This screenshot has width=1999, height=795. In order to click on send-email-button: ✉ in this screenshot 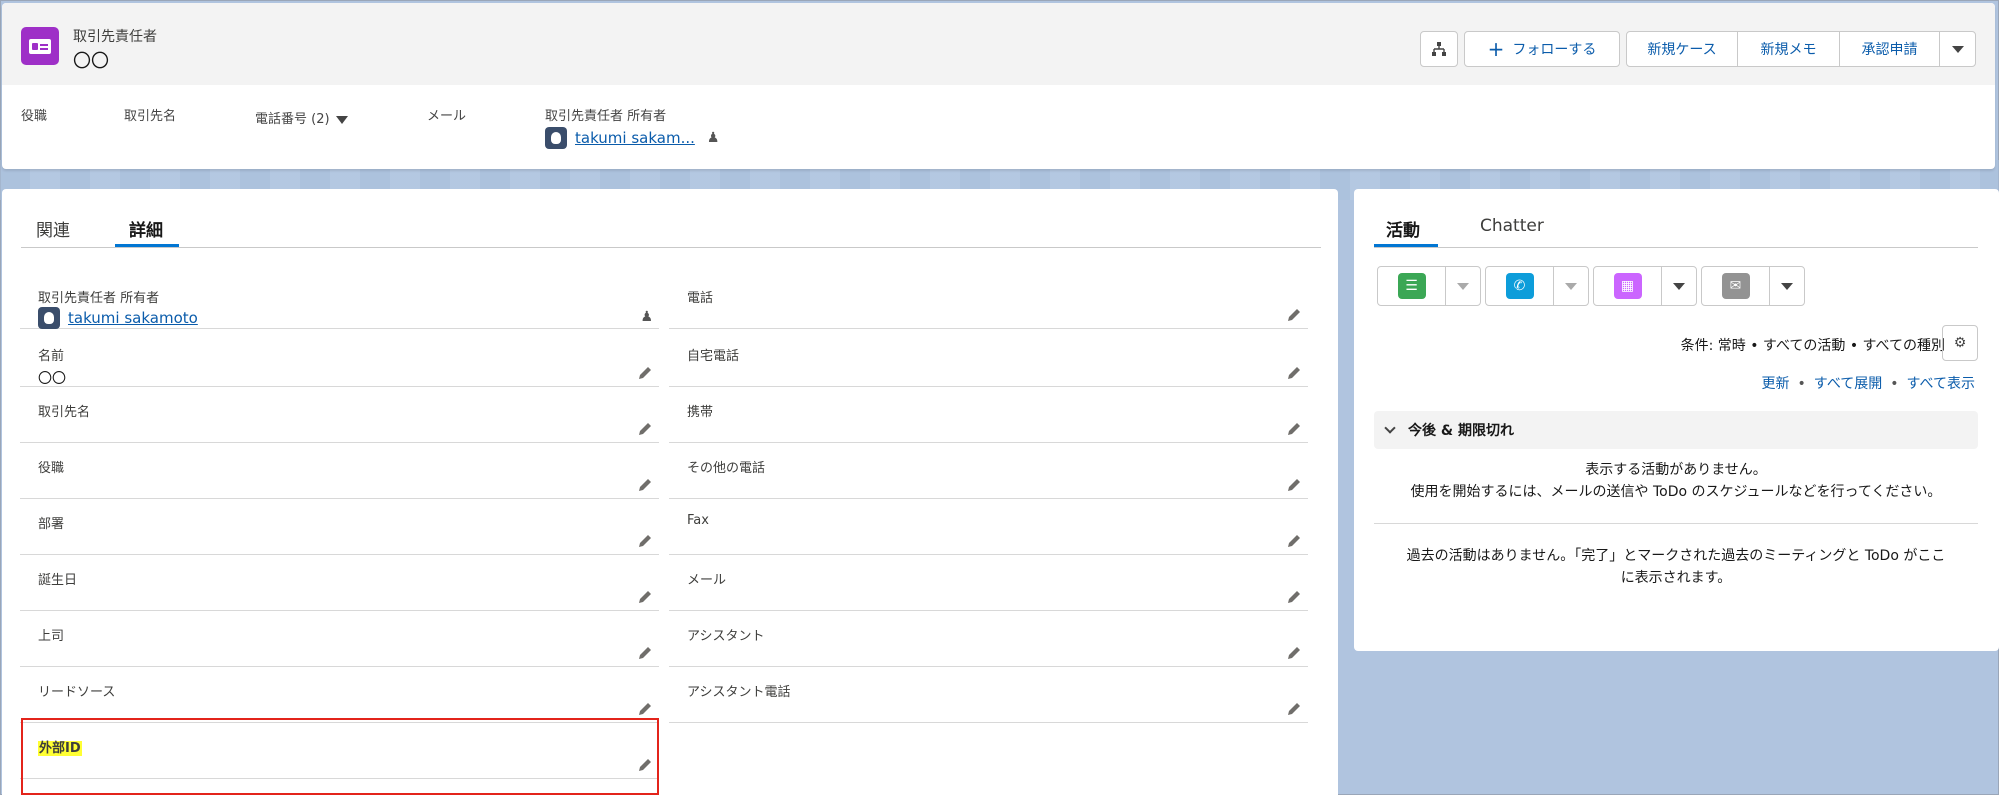, I will do `click(1753, 286)`.